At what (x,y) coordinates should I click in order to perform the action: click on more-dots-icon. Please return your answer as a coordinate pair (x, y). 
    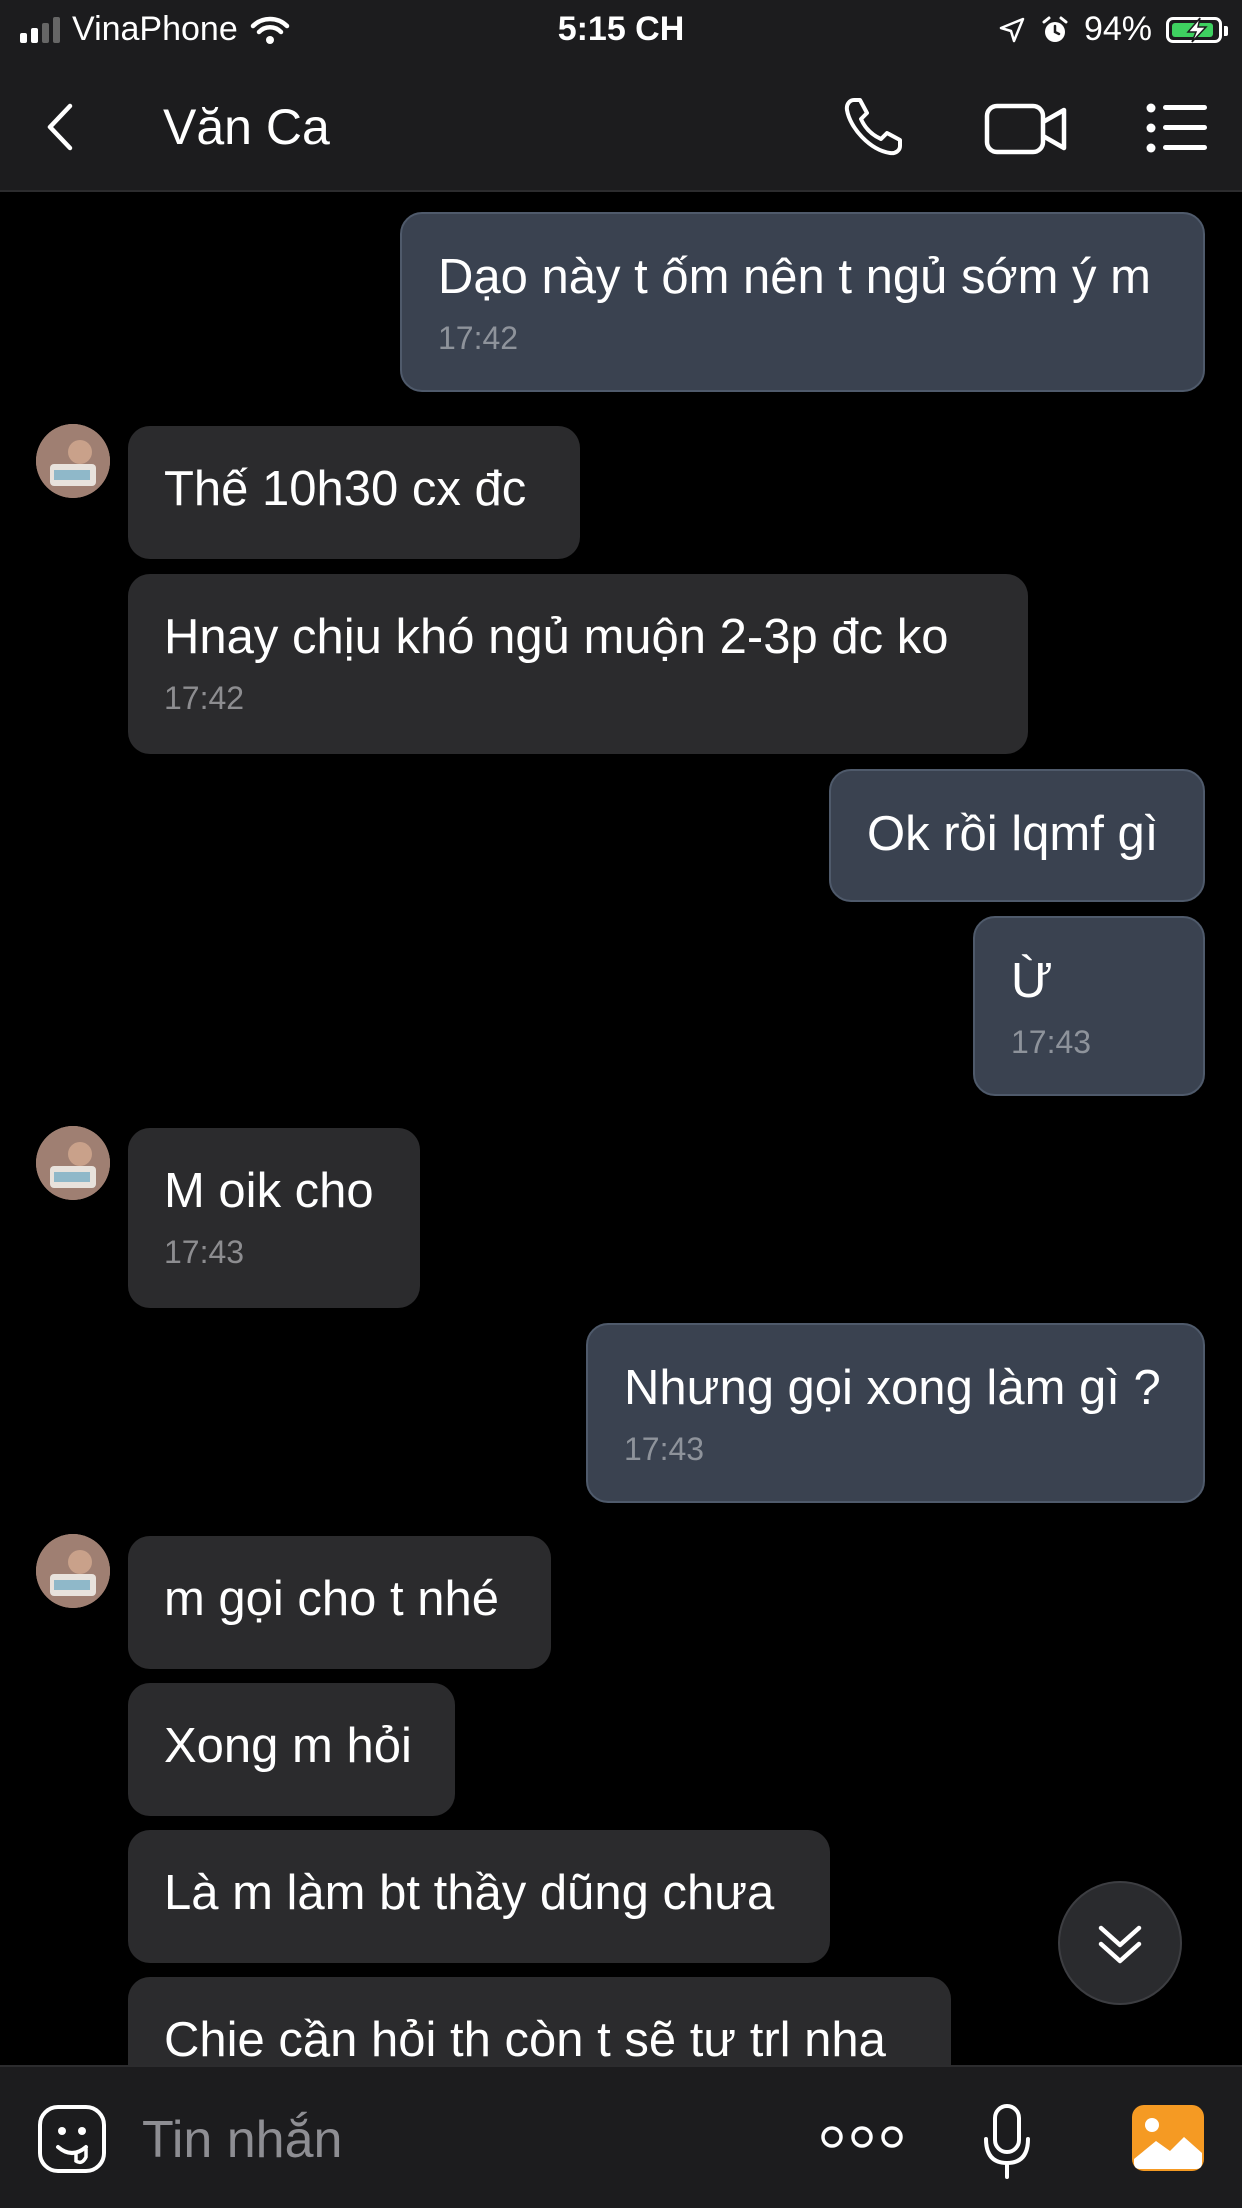
    Looking at the image, I should click on (862, 2137).